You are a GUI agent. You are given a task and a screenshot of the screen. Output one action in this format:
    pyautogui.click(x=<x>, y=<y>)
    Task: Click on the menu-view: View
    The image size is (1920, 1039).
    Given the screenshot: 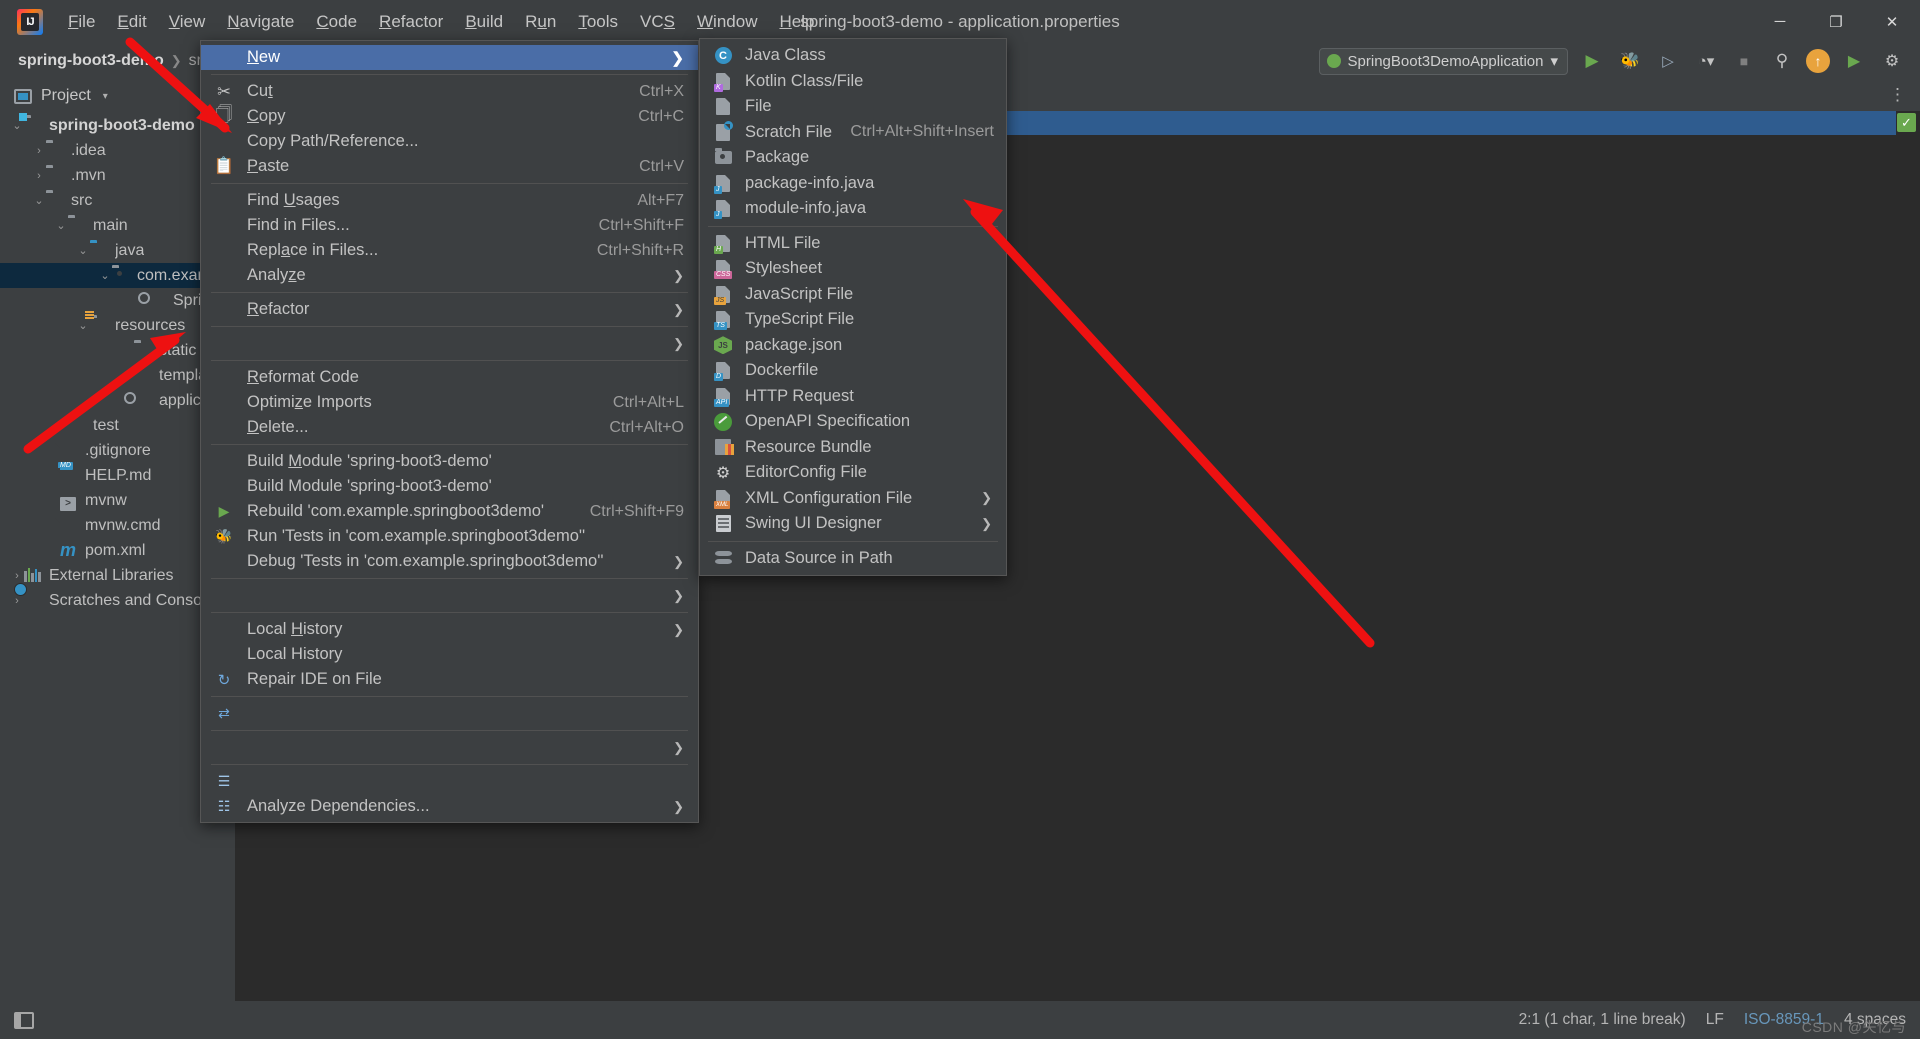 What is the action you would take?
    pyautogui.click(x=187, y=22)
    